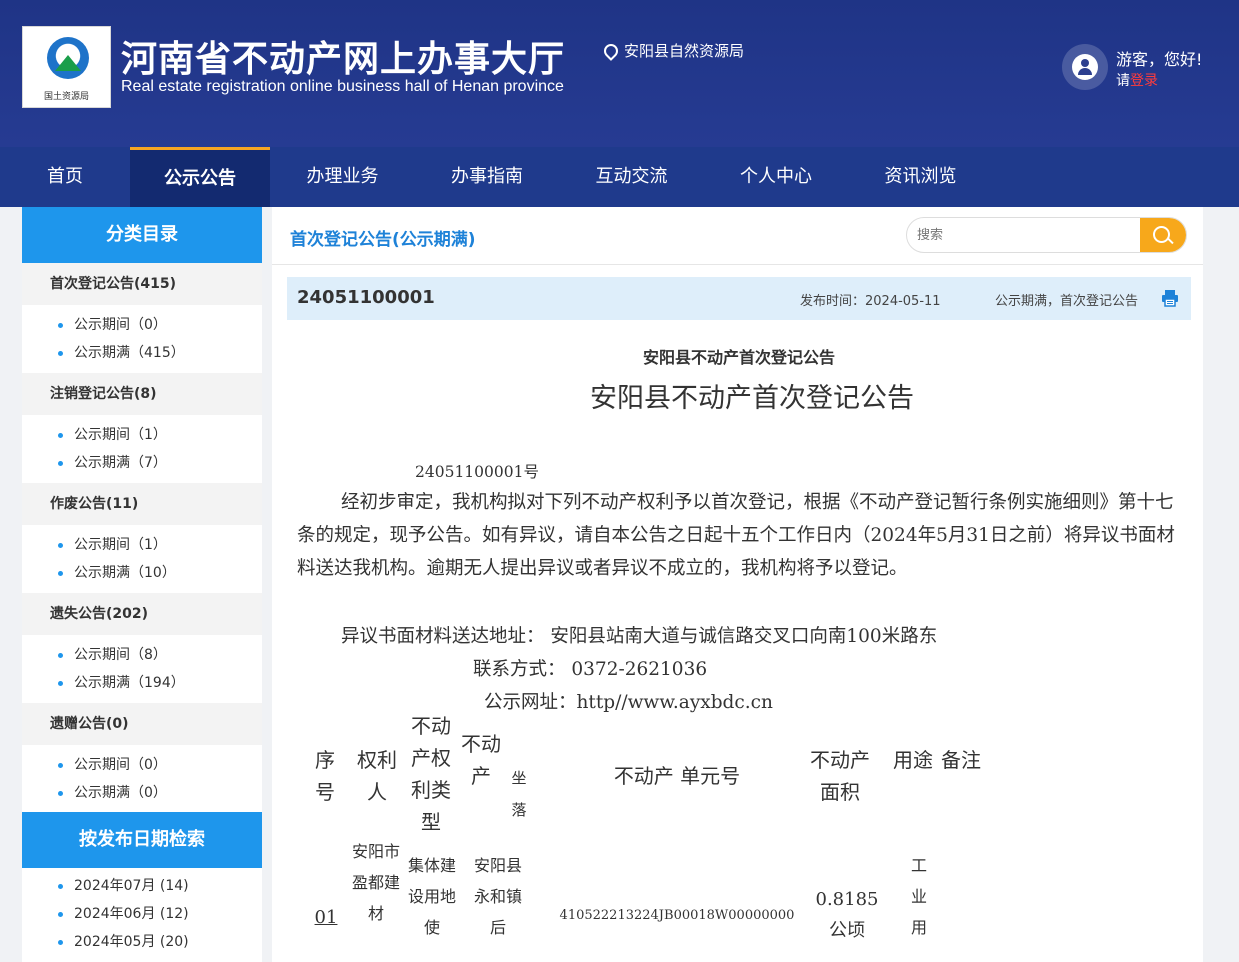 The height and width of the screenshot is (962, 1239). What do you see at coordinates (142, 942) in the screenshot?
I see `date-item: 2024年05月 (20)` at bounding box center [142, 942].